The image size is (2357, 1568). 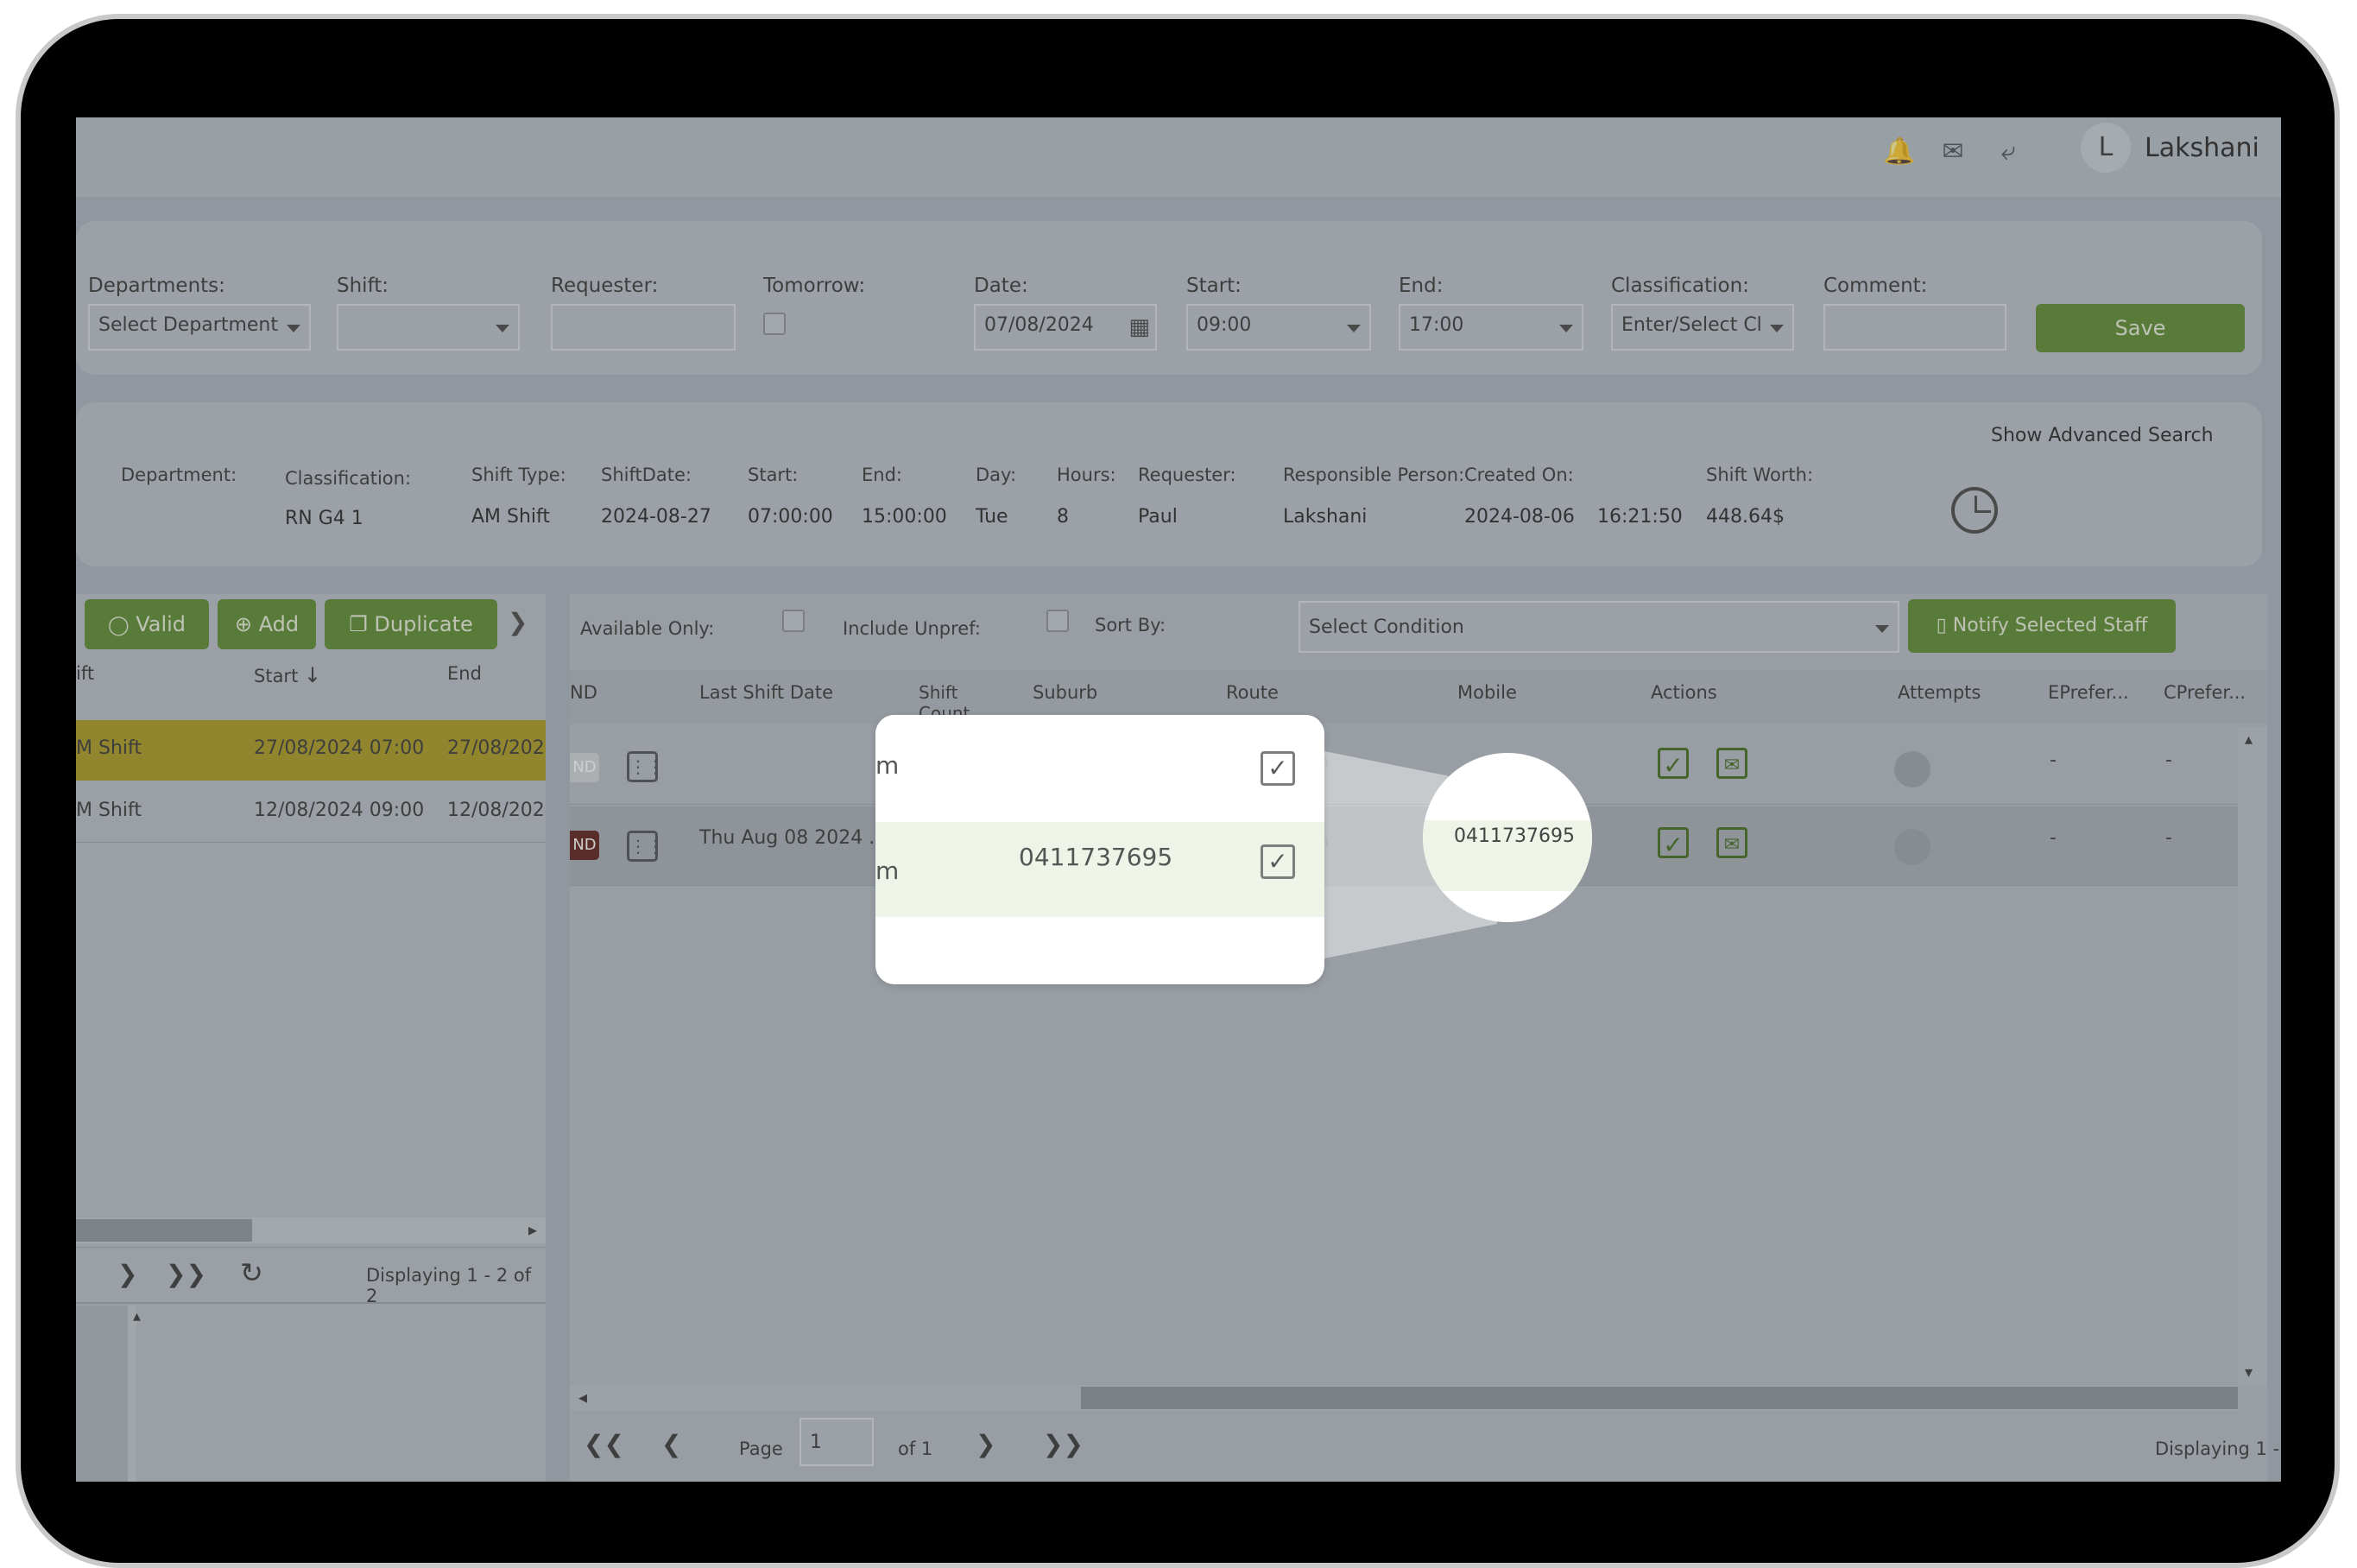 What do you see at coordinates (1899, 152) in the screenshot?
I see `bell-icon: 🔔` at bounding box center [1899, 152].